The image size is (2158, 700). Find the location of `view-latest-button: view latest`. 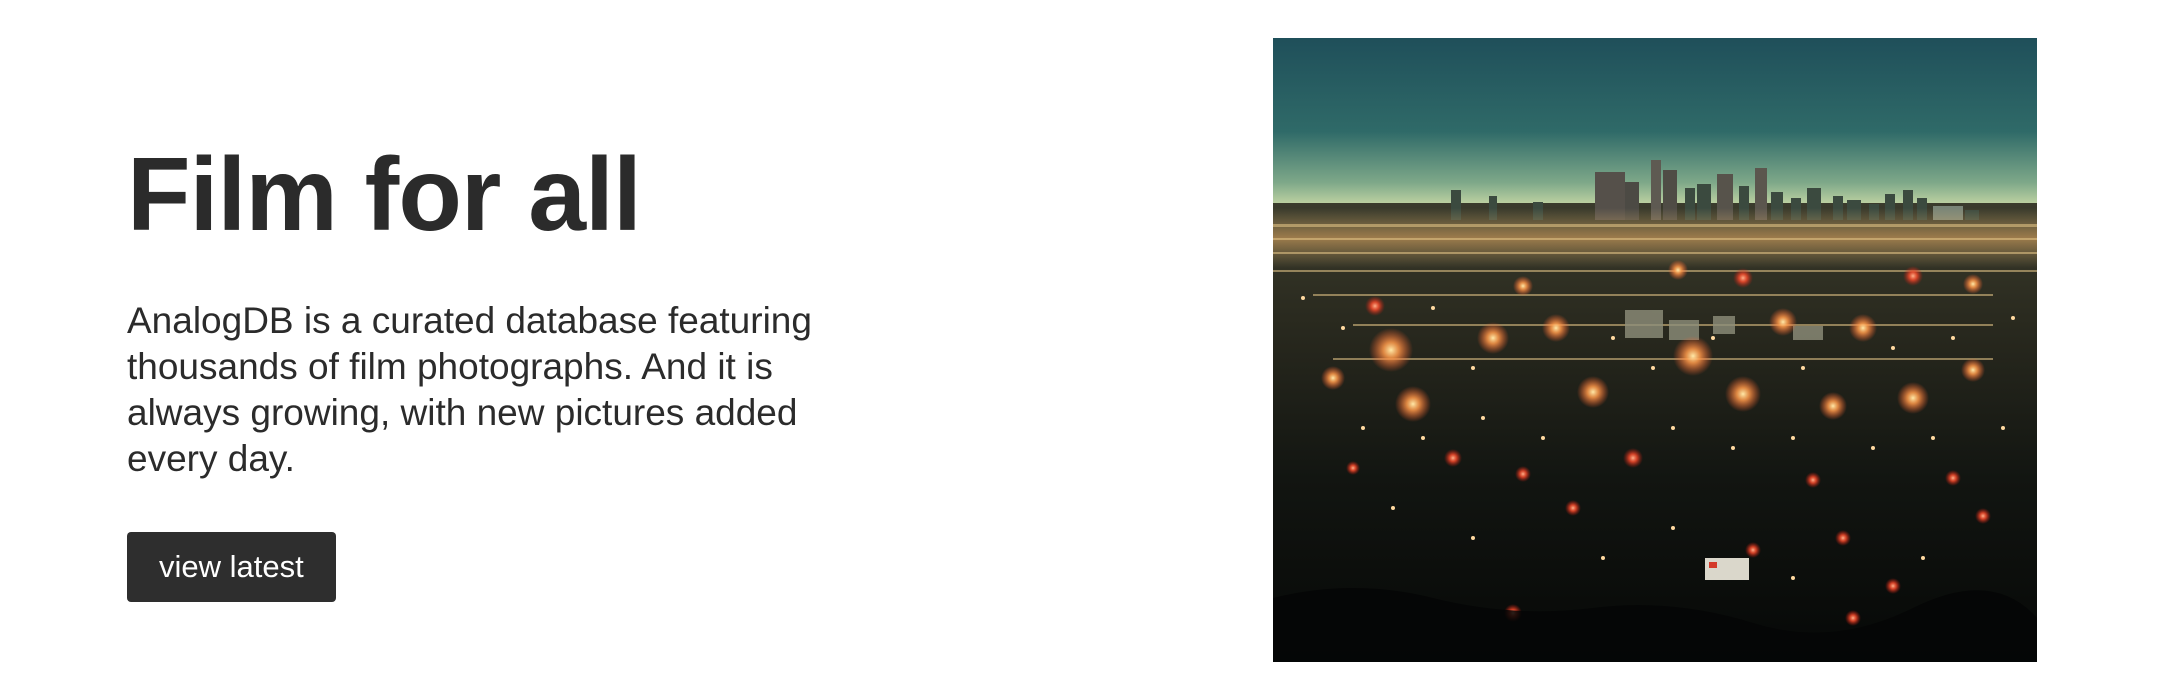

view-latest-button: view latest is located at coordinates (231, 567).